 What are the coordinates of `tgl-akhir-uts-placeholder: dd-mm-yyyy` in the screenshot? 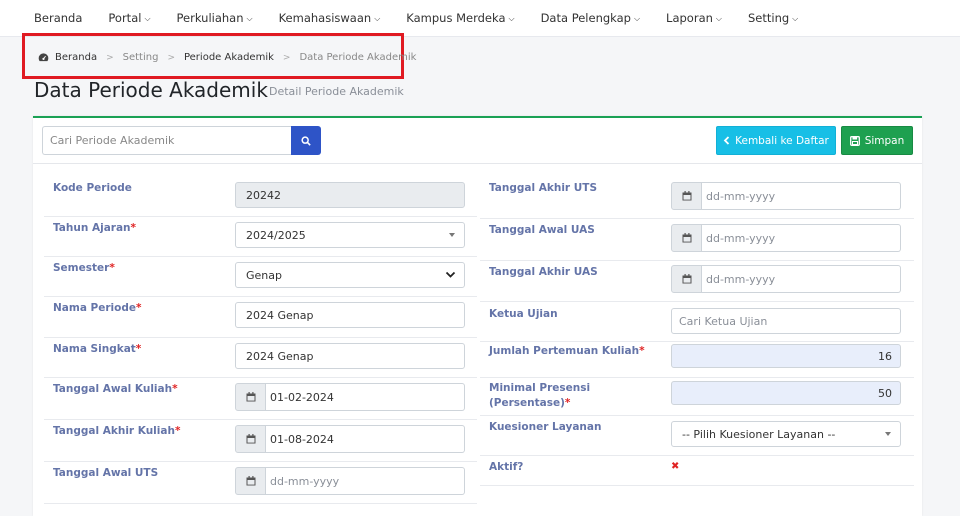 It's located at (741, 196).